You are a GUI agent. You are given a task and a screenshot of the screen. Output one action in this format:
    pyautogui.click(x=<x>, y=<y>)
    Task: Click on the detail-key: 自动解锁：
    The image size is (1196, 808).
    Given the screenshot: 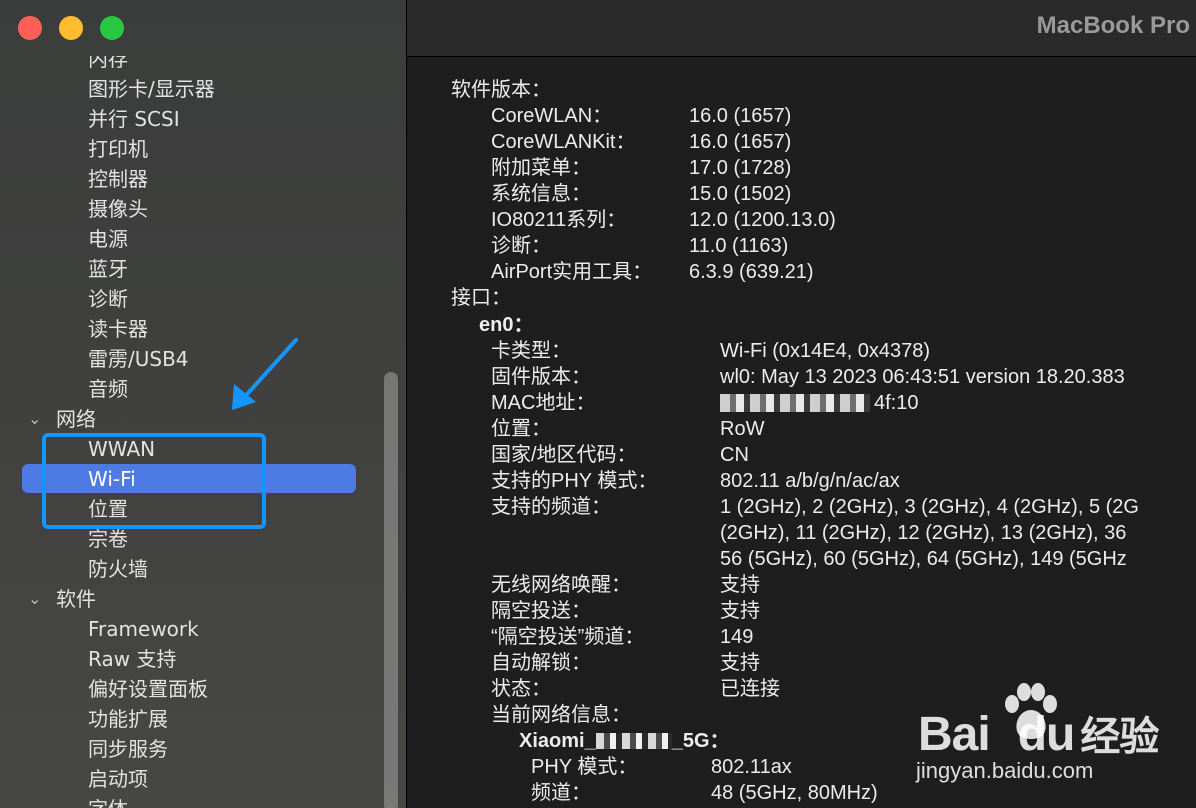 What is the action you would take?
    pyautogui.click(x=541, y=663)
    